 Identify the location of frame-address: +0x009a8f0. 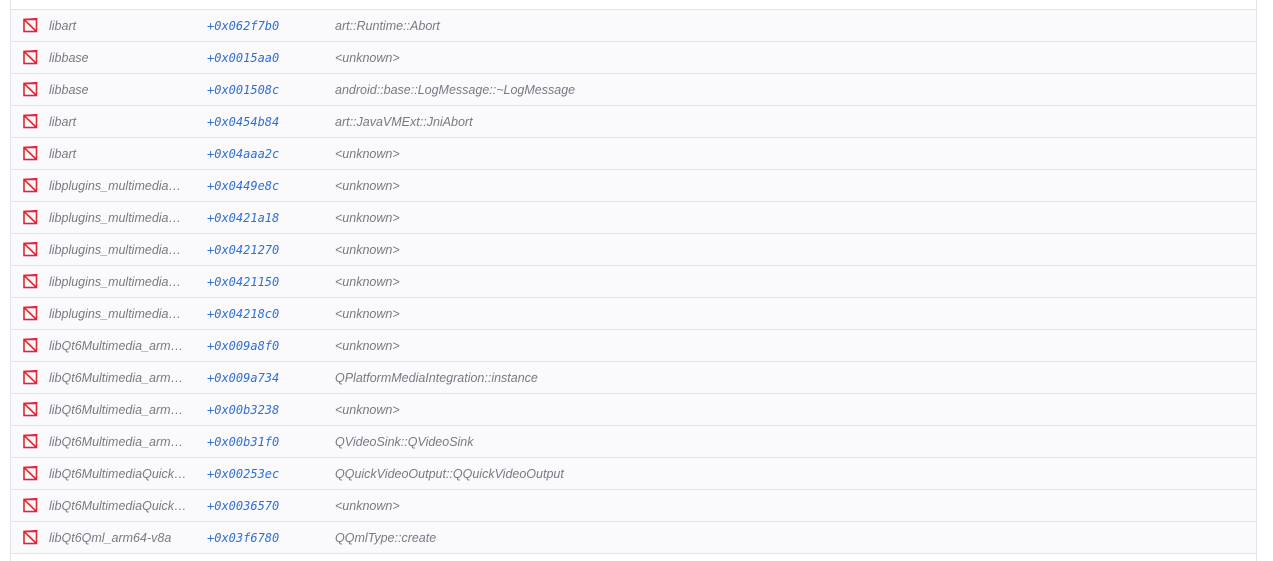
(271, 346).